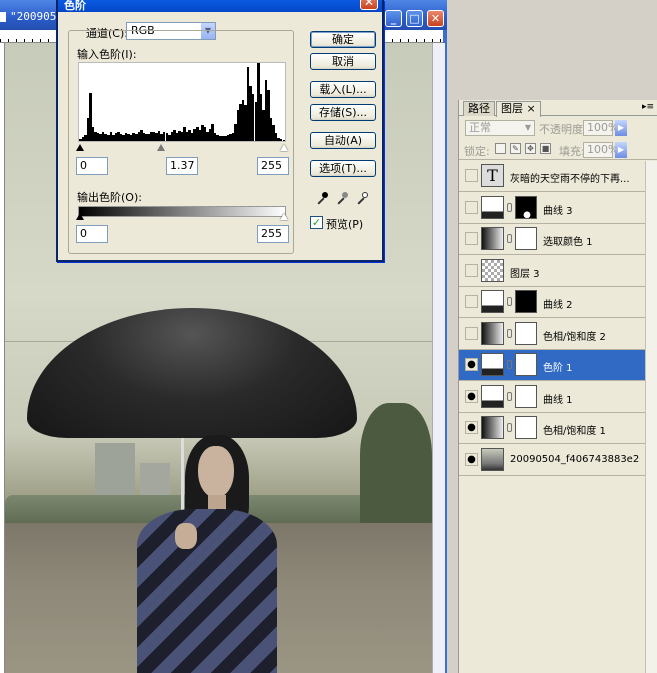 This screenshot has width=657, height=673. I want to click on text-layer-icon: T, so click(492, 175).